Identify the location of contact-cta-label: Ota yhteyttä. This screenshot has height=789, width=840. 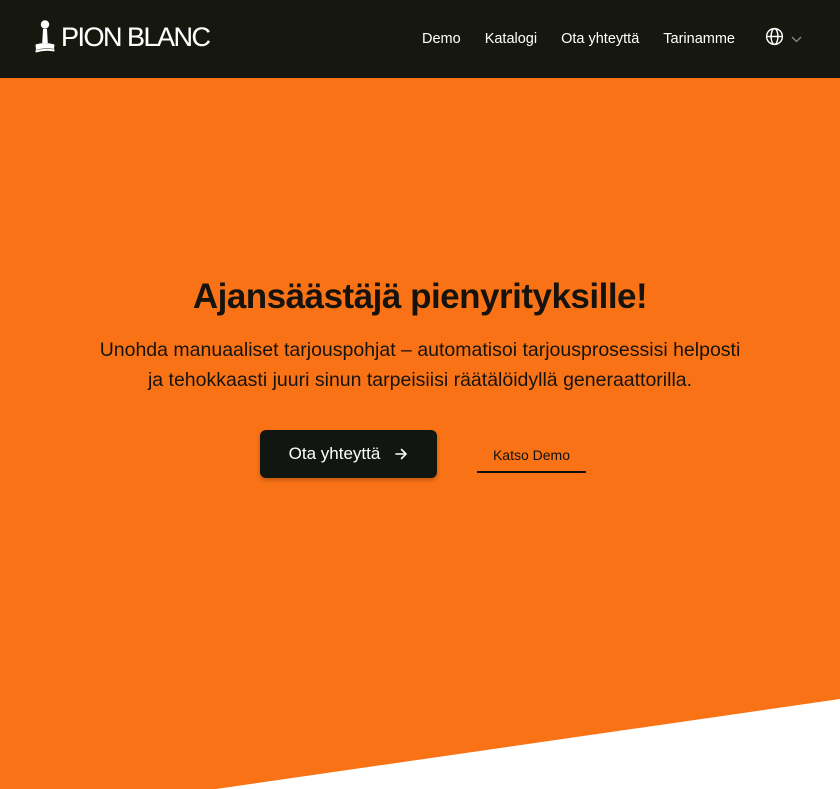
(334, 453).